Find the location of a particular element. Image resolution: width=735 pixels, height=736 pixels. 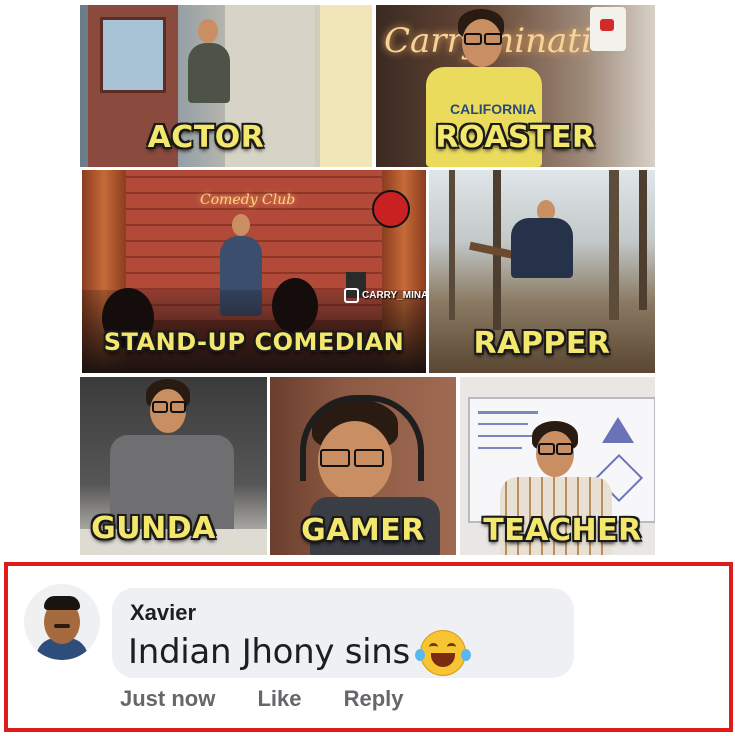

comment-actions: Just now Like Reply is located at coordinates (280, 699).